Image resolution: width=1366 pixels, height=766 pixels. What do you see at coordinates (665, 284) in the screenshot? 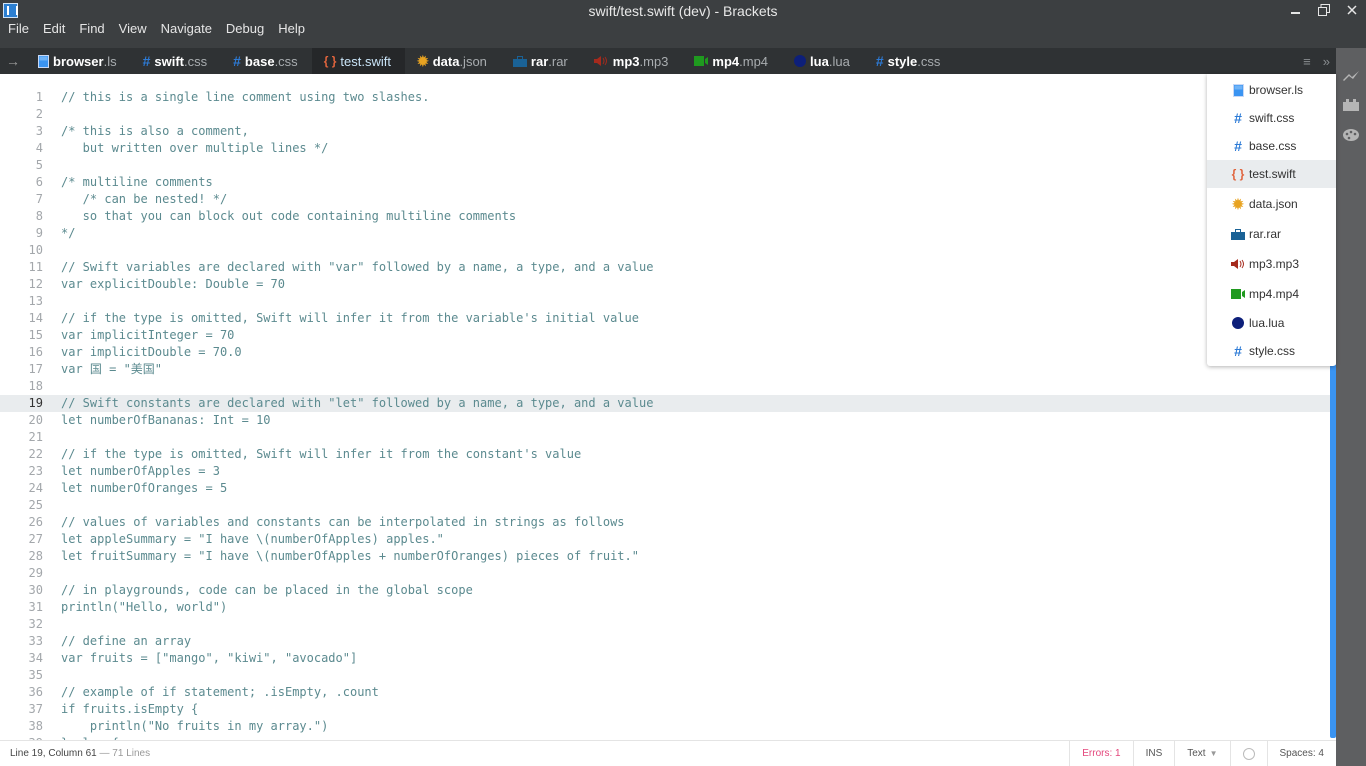
I see `code-line: 12 var explicitDouble: Double = 70` at bounding box center [665, 284].